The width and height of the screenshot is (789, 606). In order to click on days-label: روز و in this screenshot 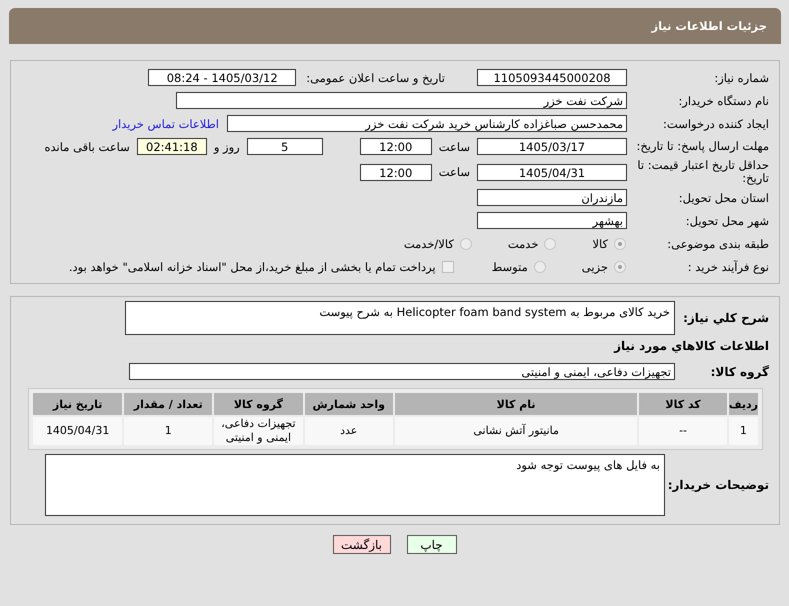, I will do `click(227, 147)`.